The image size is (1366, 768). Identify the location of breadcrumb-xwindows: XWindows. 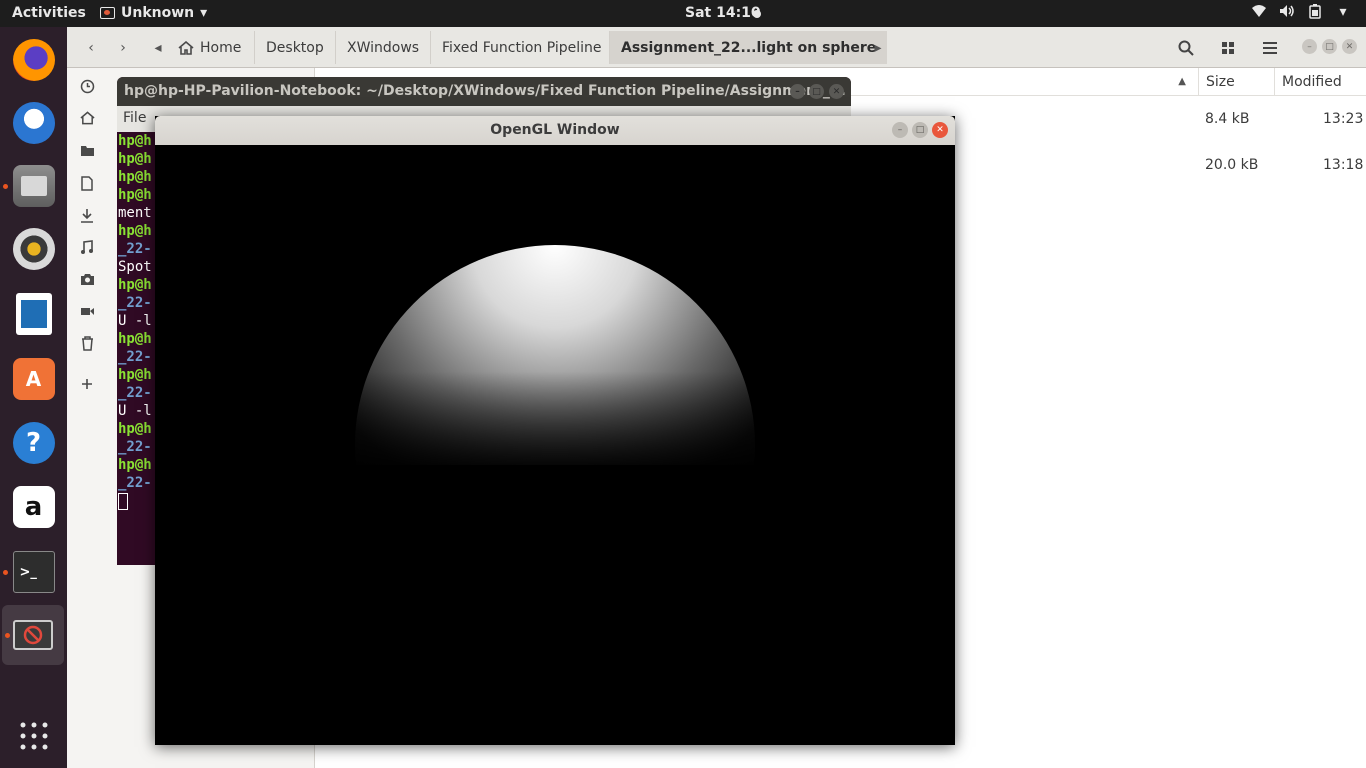
(382, 47).